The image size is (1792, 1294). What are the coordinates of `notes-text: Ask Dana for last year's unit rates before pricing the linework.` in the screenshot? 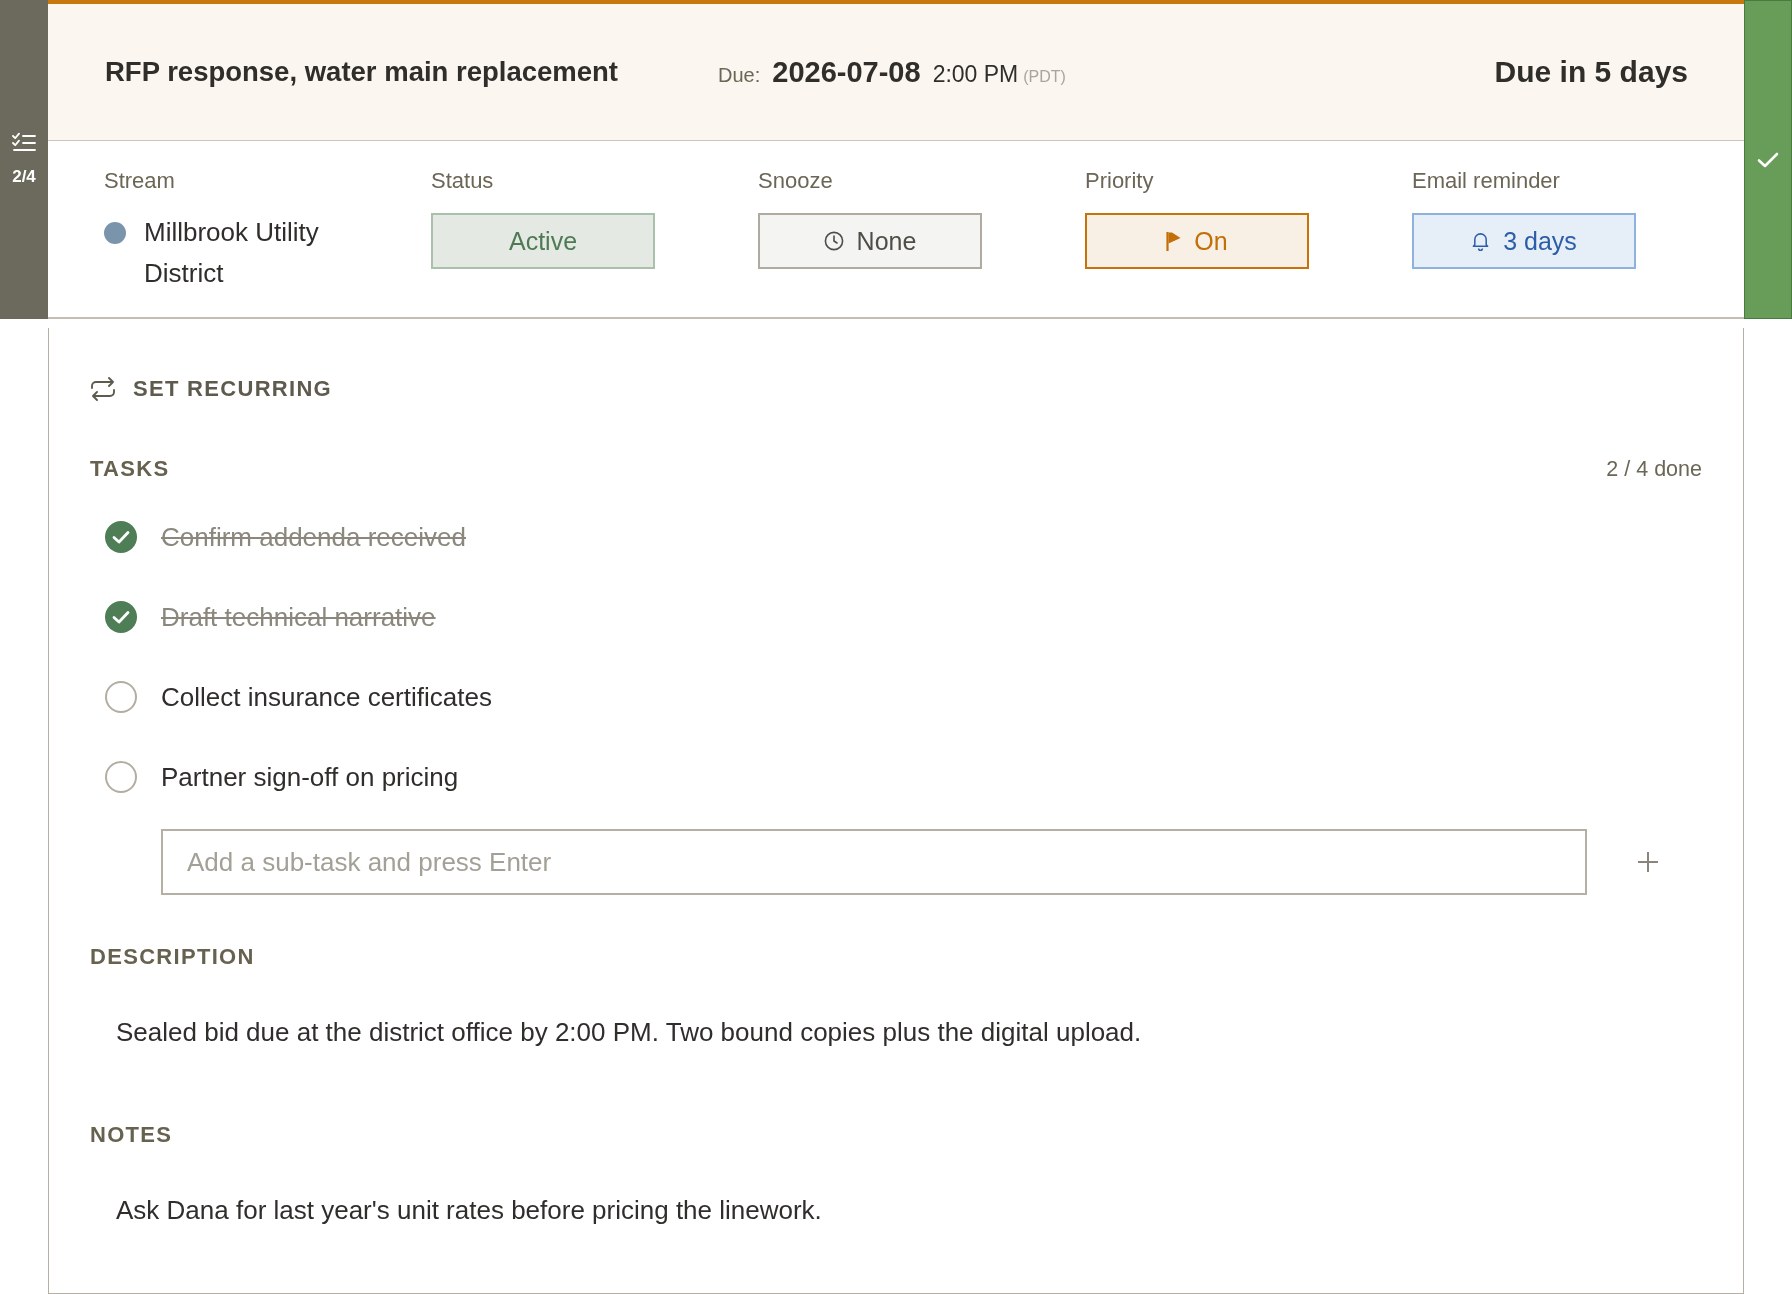 It's located at (469, 1210).